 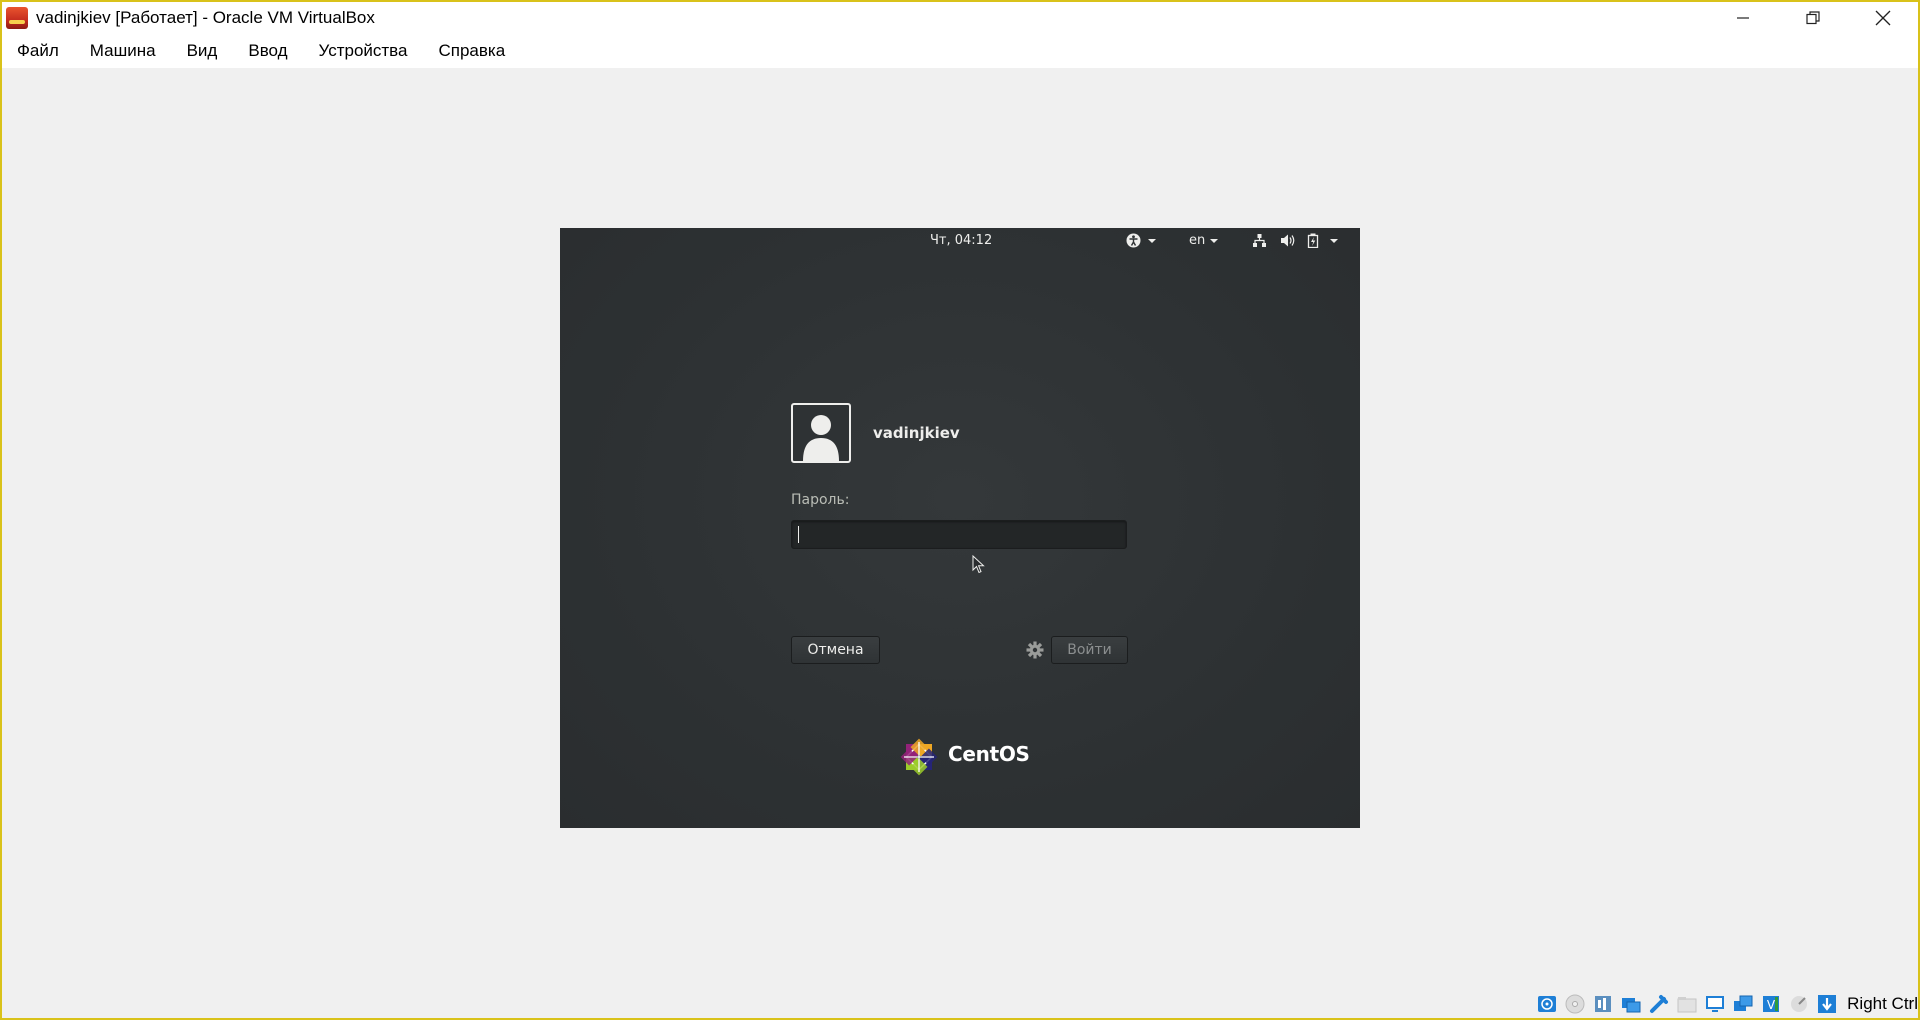 I want to click on language-selector: en, so click(x=1204, y=240).